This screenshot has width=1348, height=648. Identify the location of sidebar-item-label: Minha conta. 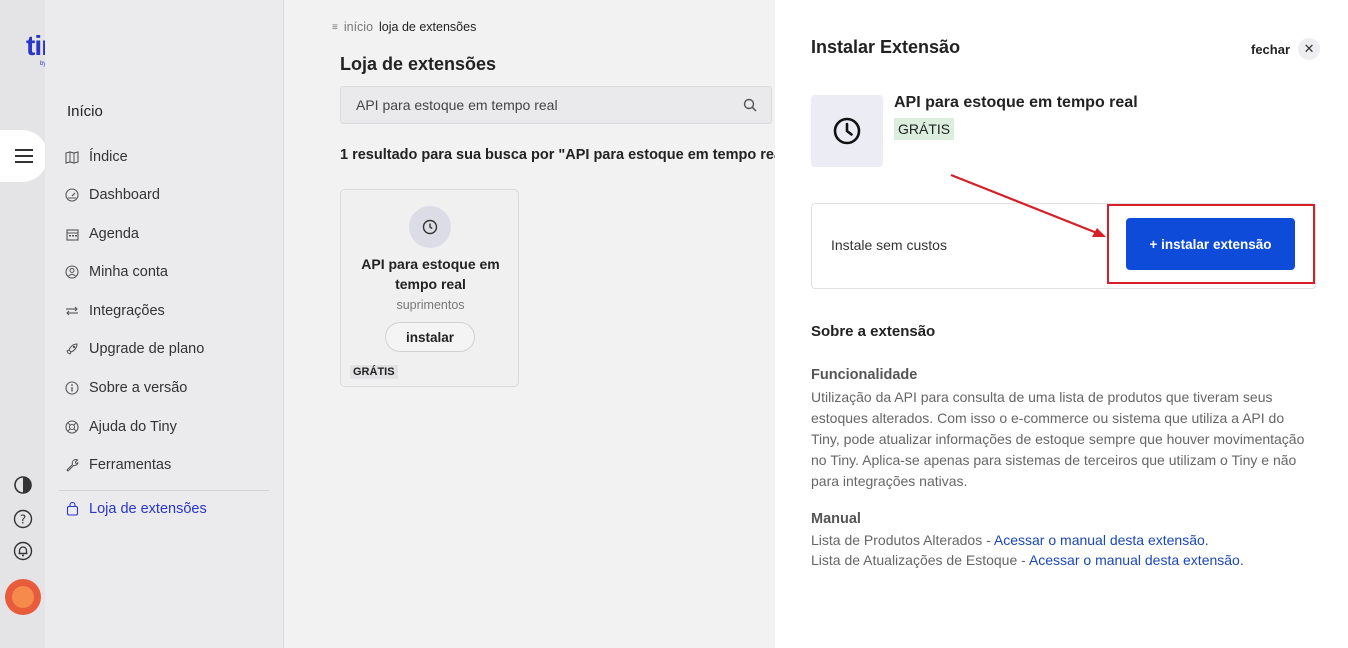
(128, 272).